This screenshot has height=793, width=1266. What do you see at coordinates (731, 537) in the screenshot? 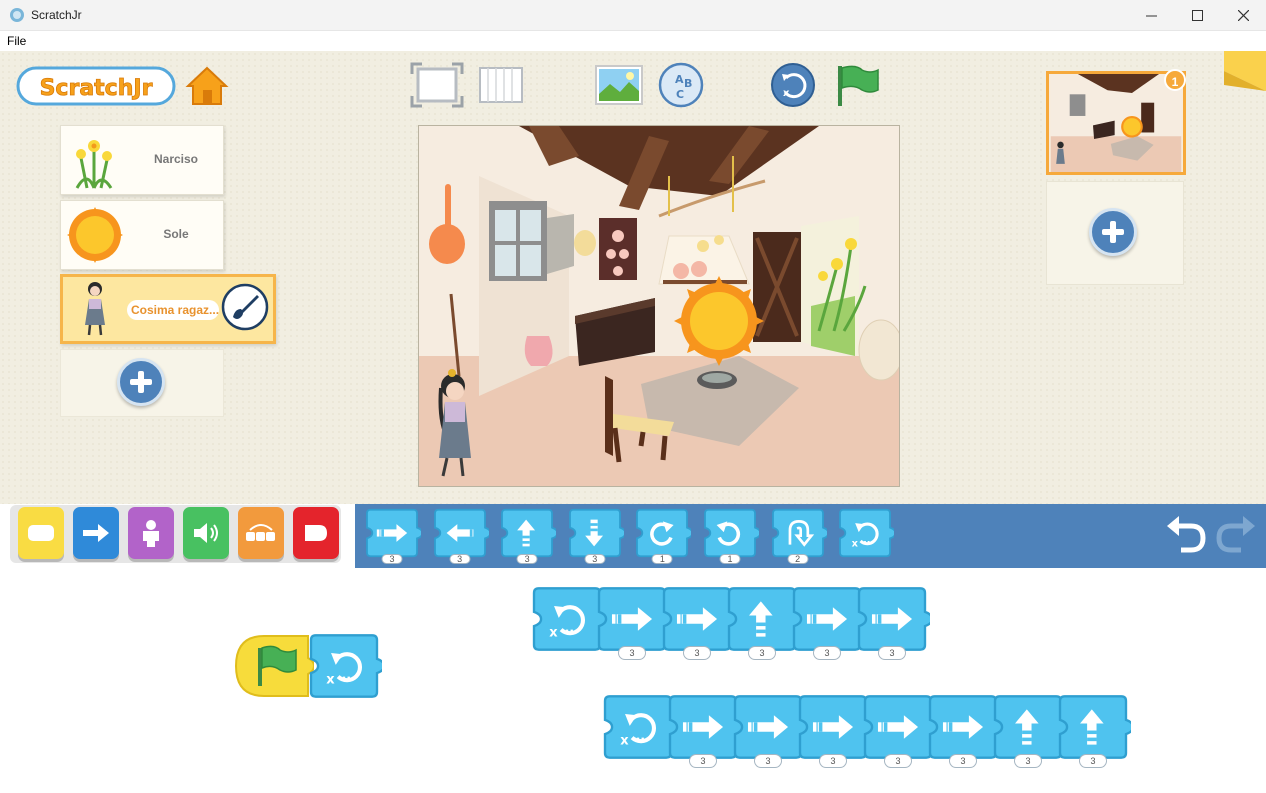
I see `palette-block-turn-left: 1` at bounding box center [731, 537].